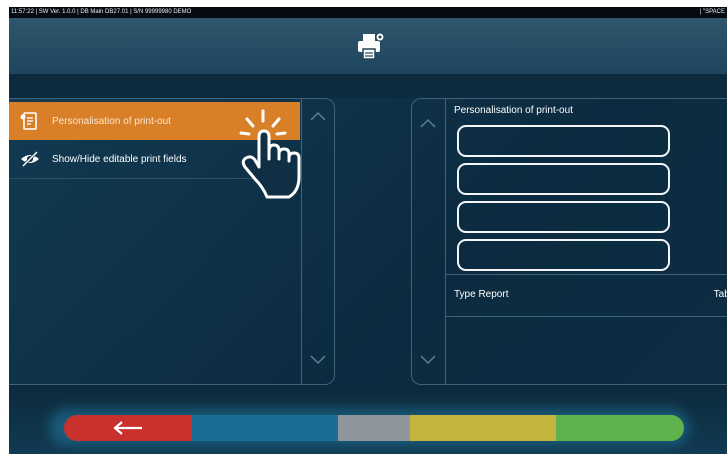 The height and width of the screenshot is (454, 727). What do you see at coordinates (586, 295) in the screenshot?
I see `type-report-row: Type Report Tabl` at bounding box center [586, 295].